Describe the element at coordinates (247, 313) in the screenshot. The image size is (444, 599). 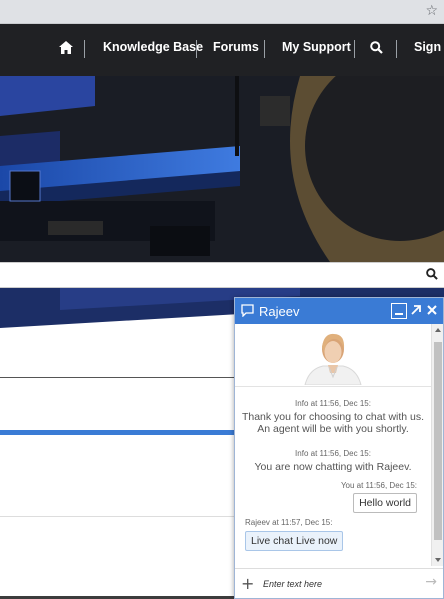
I see `chat-bubble-icon` at that location.